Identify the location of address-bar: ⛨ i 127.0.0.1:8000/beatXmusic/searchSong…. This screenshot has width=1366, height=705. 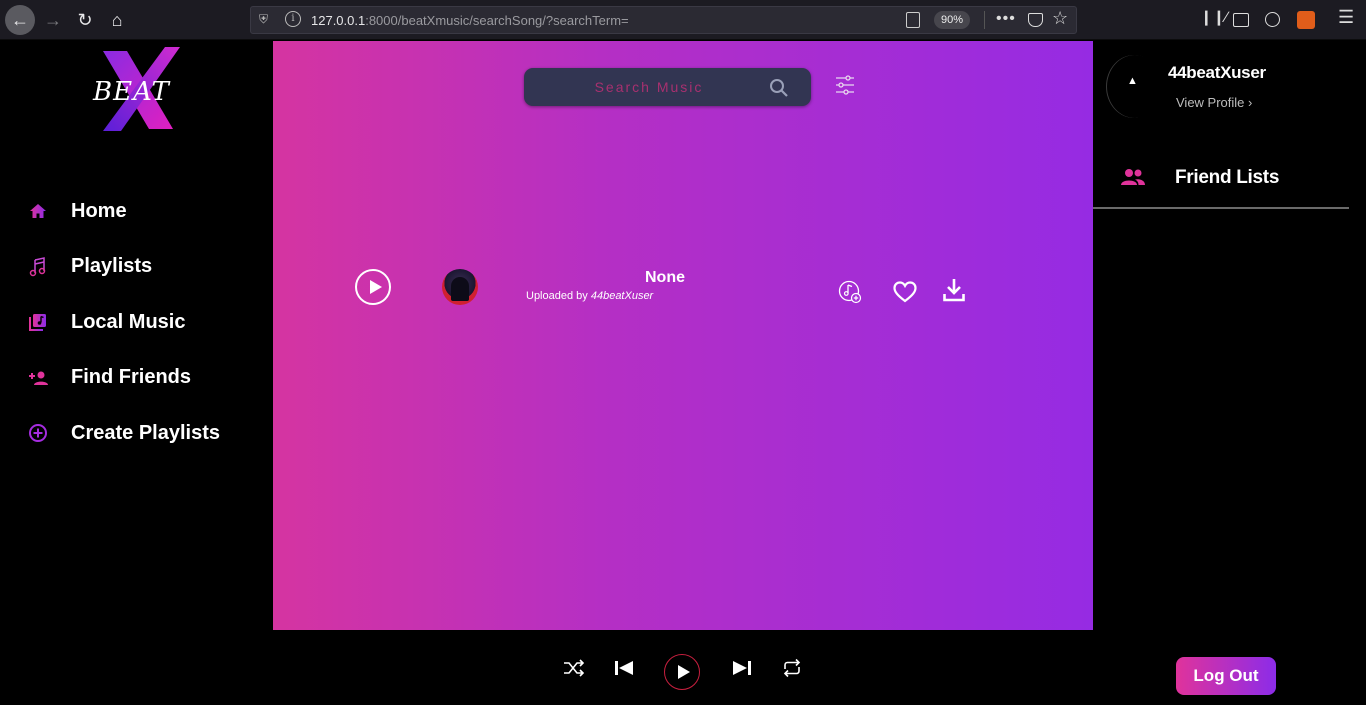
(663, 20).